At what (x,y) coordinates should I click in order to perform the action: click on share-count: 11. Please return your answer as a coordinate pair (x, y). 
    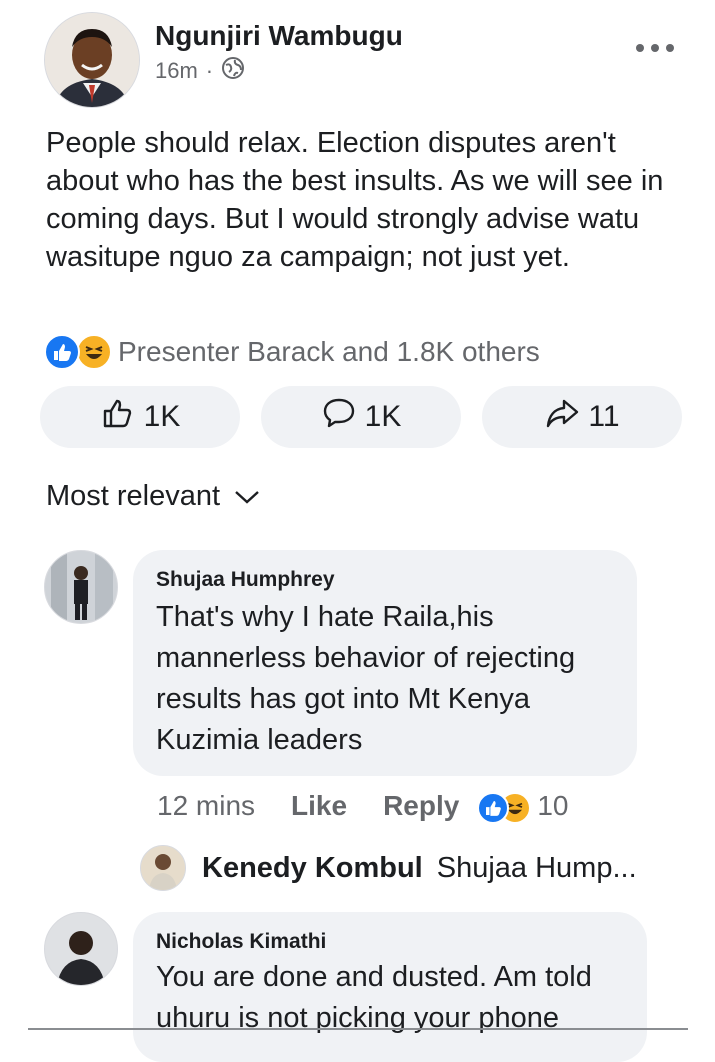
    Looking at the image, I should click on (604, 416).